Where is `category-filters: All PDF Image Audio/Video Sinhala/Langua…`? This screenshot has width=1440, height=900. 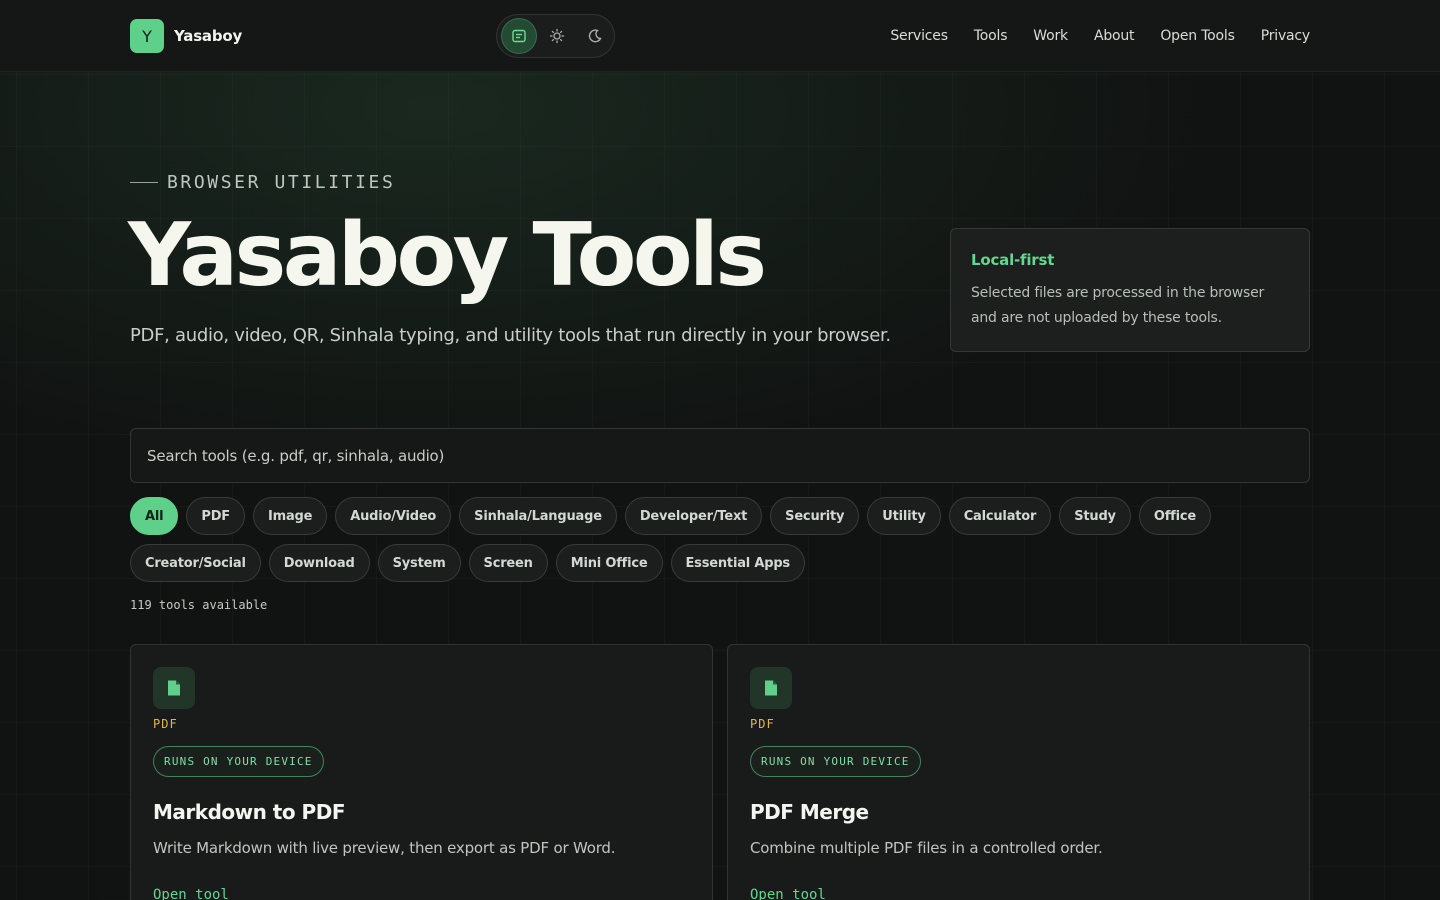 category-filters: All PDF Image Audio/Video Sinhala/Langua… is located at coordinates (720, 544).